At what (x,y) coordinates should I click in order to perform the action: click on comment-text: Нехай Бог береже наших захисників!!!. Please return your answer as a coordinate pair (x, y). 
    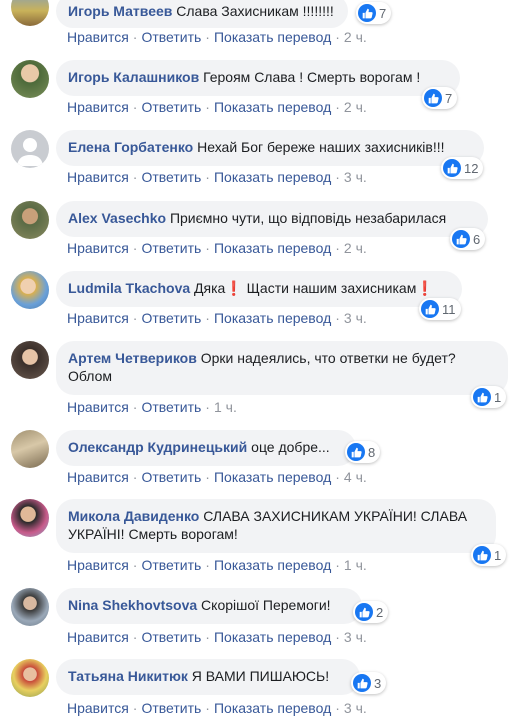
    Looking at the image, I should click on (321, 147).